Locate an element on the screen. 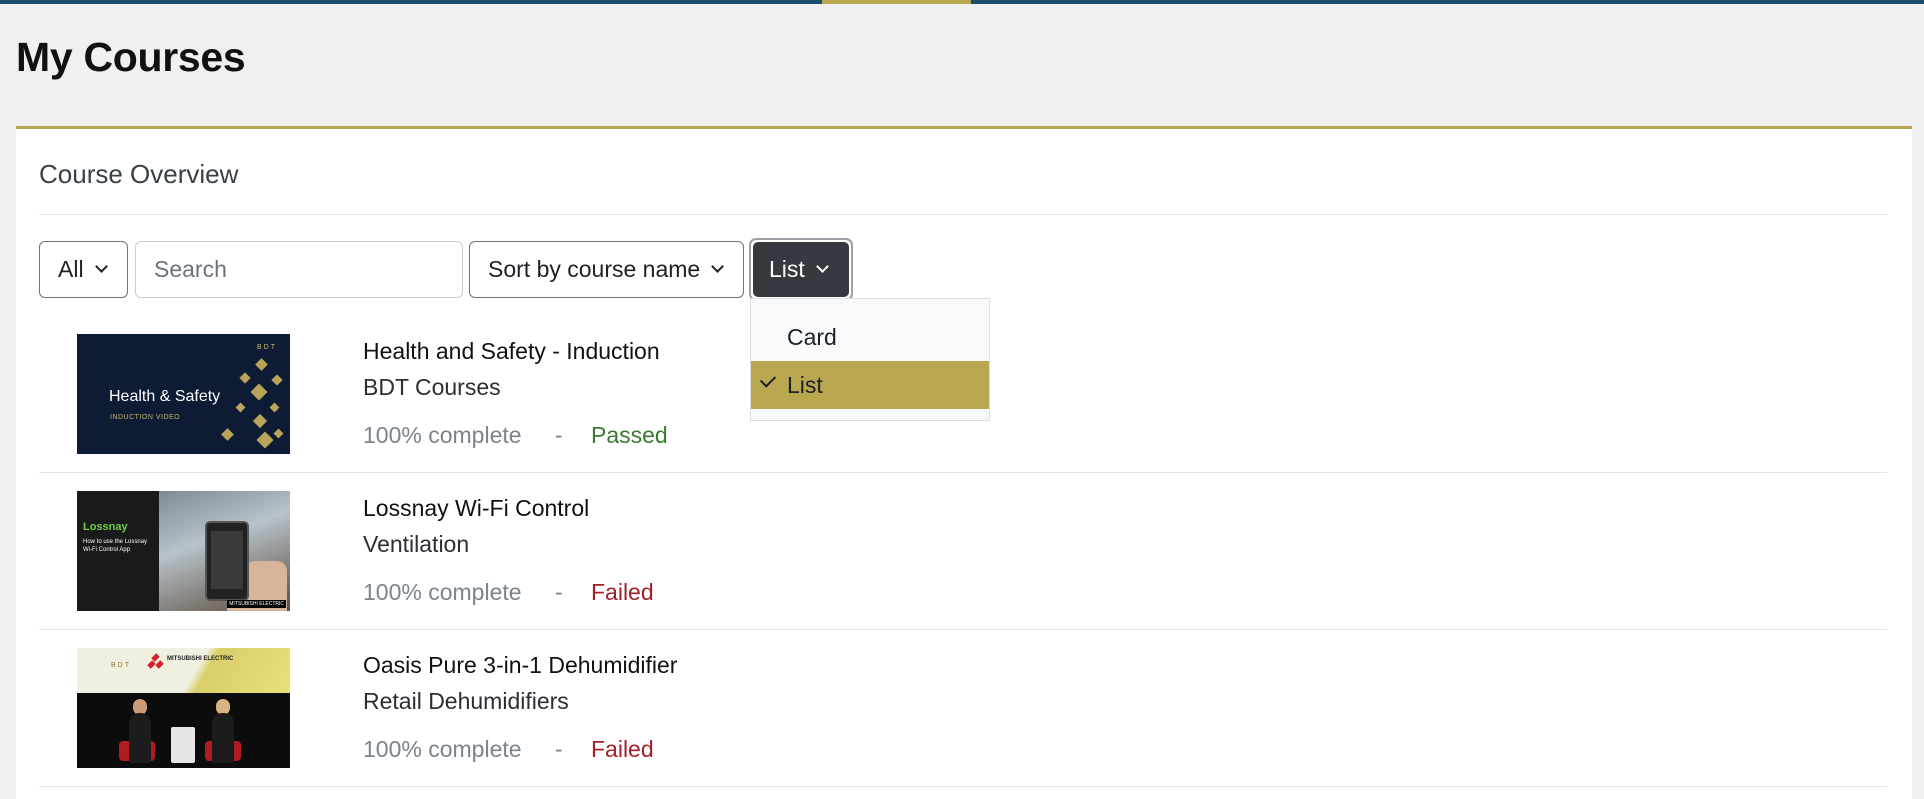 This screenshot has height=799, width=1924. course-thumbnail: BDT Health & Safety INDUCTION VIDEO is located at coordinates (183, 394).